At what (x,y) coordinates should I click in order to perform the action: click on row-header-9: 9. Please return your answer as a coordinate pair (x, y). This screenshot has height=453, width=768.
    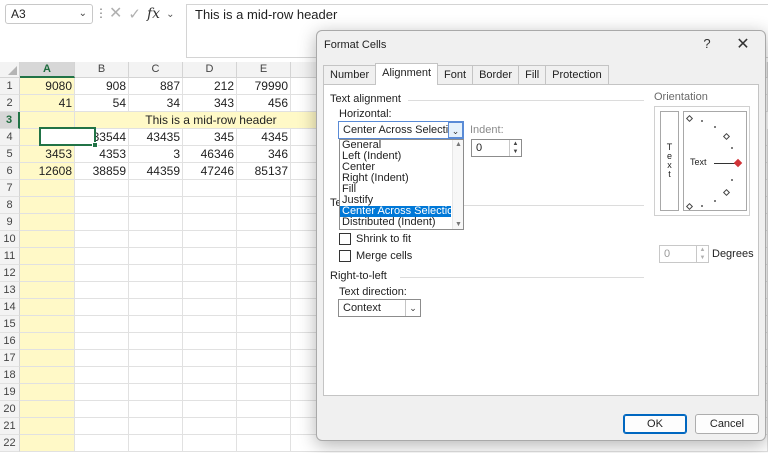
    Looking at the image, I should click on (10, 222).